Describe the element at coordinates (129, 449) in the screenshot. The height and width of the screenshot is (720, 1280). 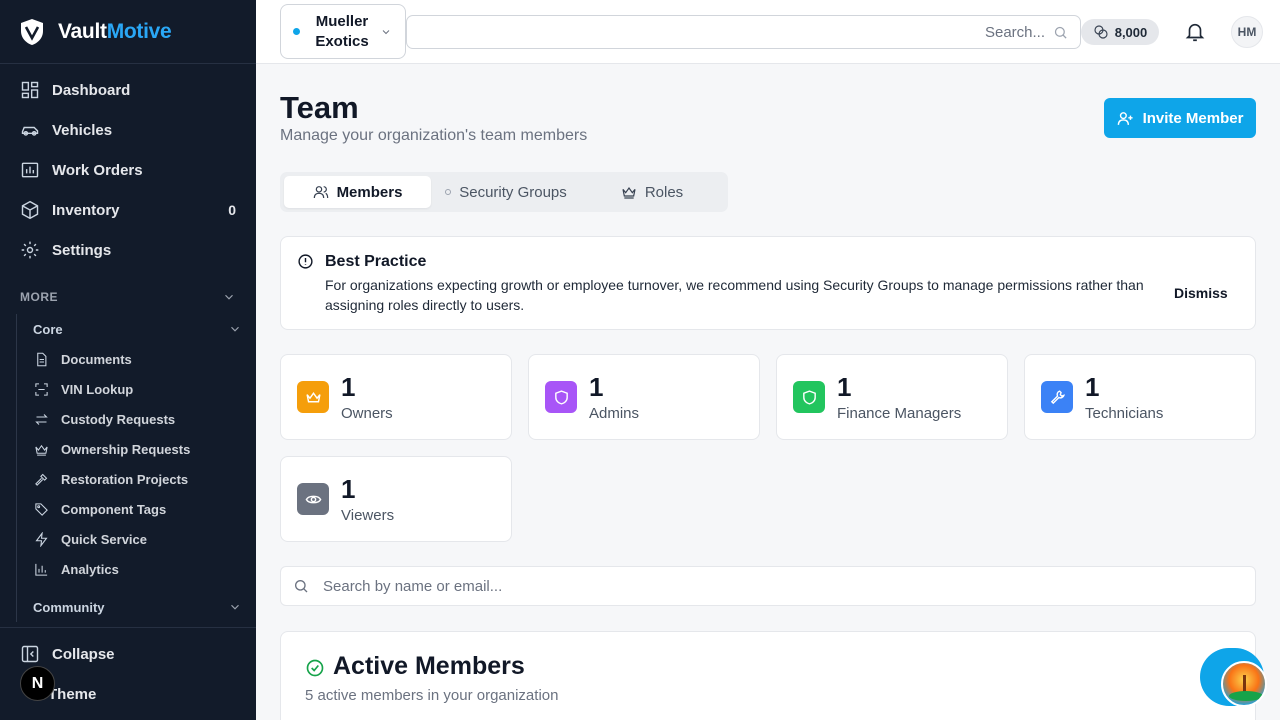
I see `sidebar-item-ownership-requests: Ownership Requests` at that location.